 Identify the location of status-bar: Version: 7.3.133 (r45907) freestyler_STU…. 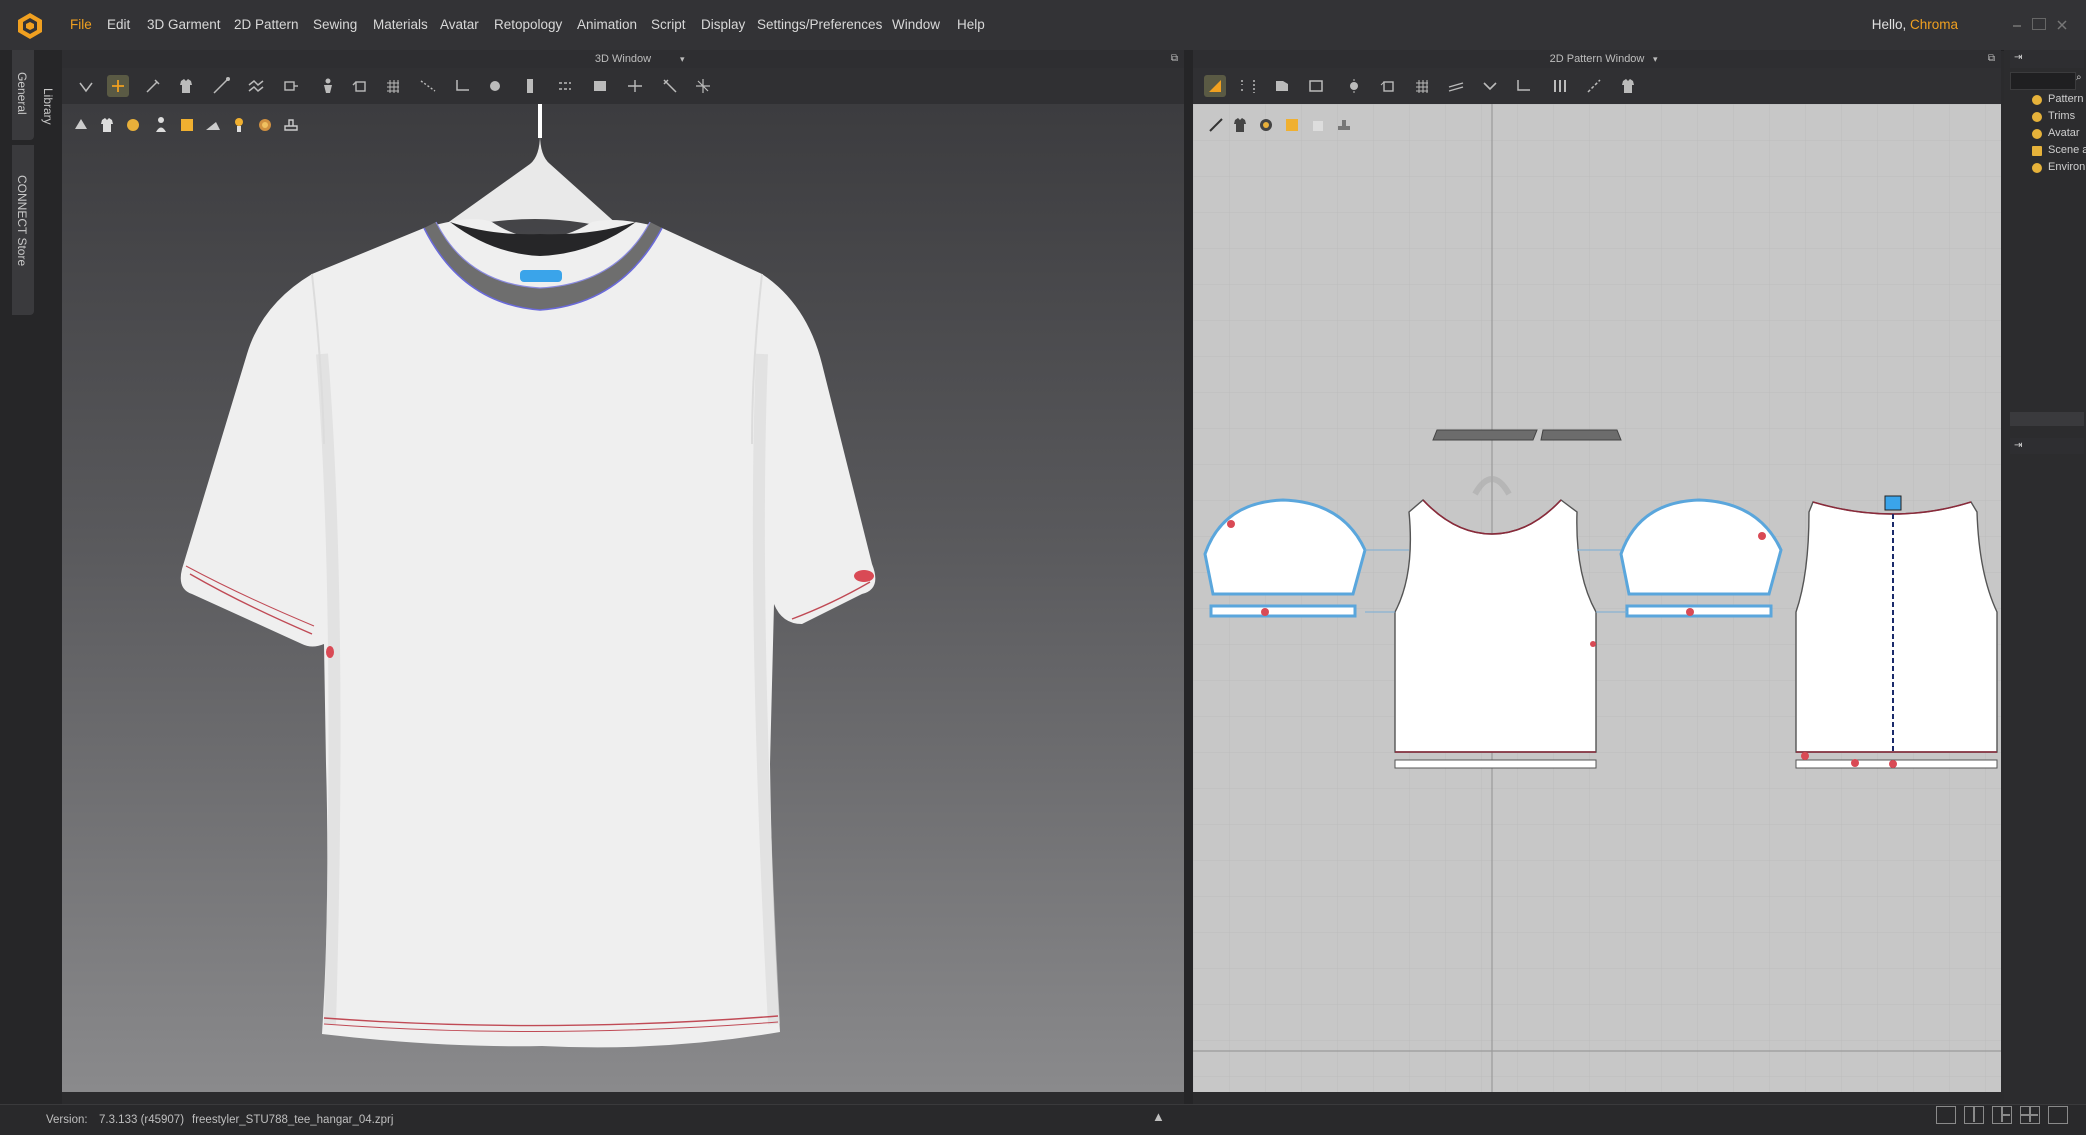
(1043, 1119).